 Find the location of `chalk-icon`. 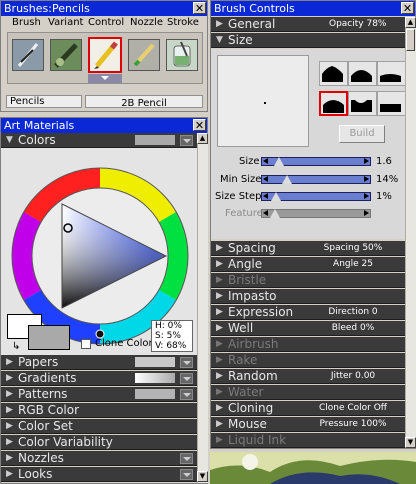

chalk-icon is located at coordinates (144, 55).